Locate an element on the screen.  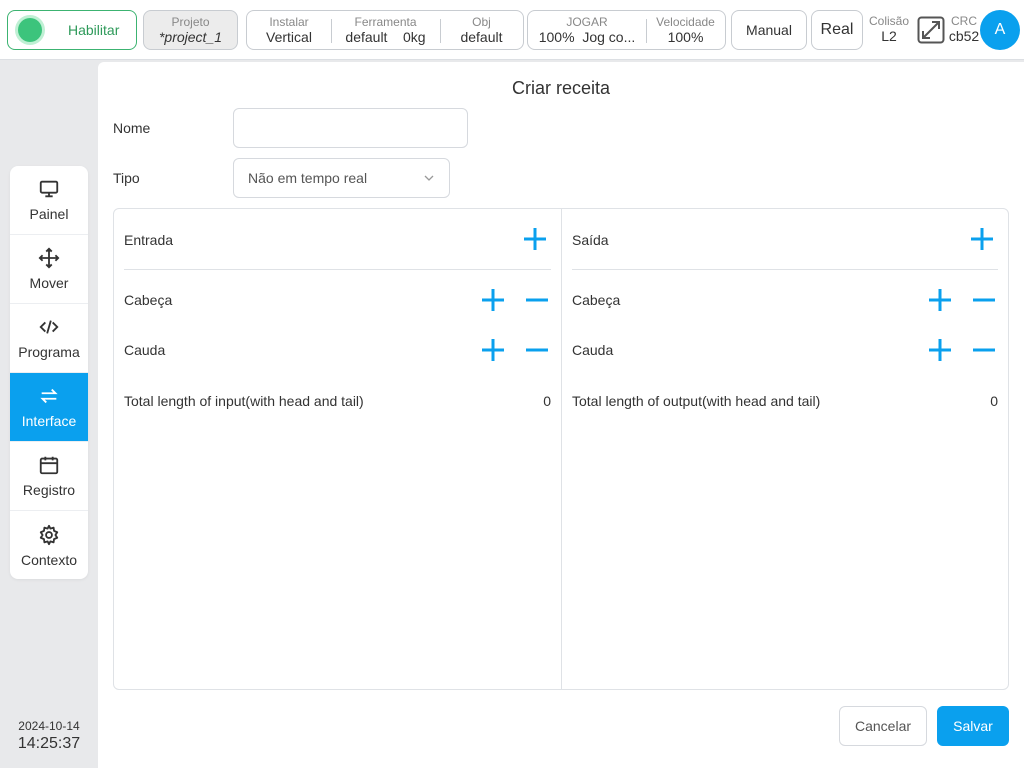
manual-mode-button: Manual is located at coordinates (769, 30).